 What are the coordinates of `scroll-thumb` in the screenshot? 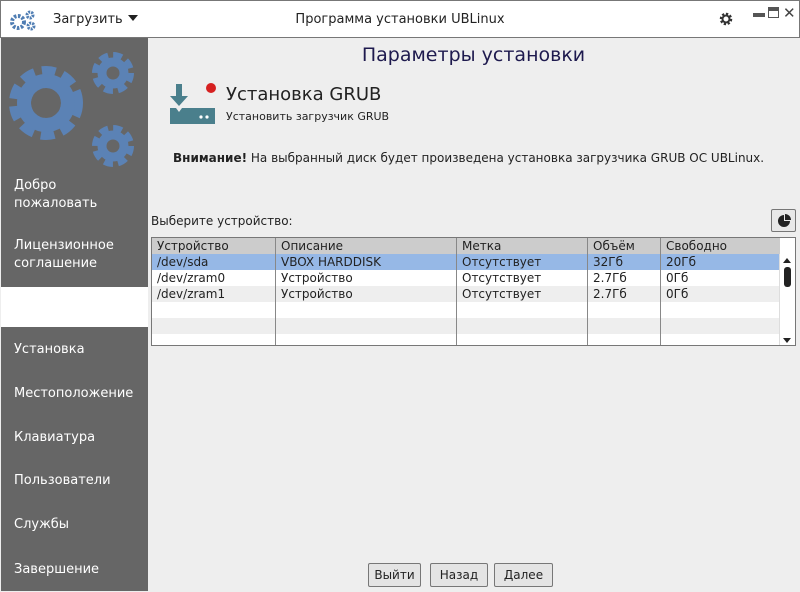 It's located at (787, 277).